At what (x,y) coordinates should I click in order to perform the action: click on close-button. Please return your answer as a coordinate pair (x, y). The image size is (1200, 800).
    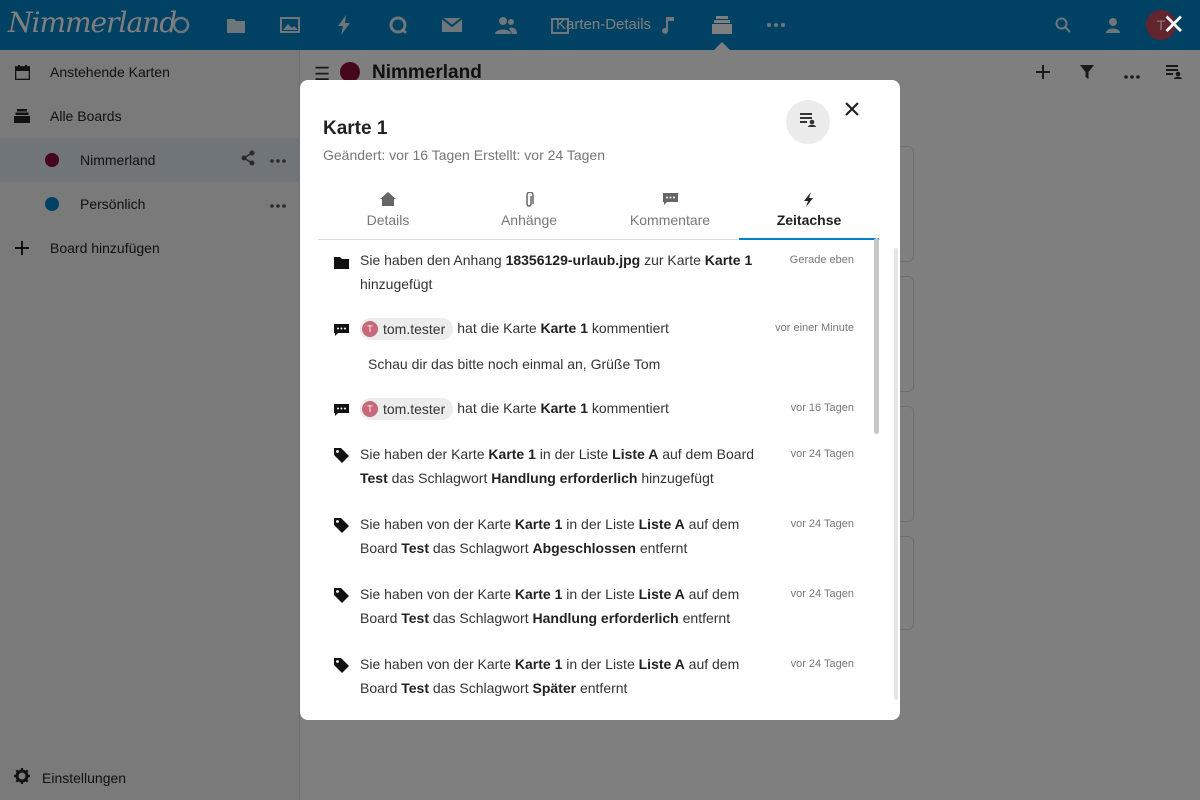
    Looking at the image, I should click on (852, 110).